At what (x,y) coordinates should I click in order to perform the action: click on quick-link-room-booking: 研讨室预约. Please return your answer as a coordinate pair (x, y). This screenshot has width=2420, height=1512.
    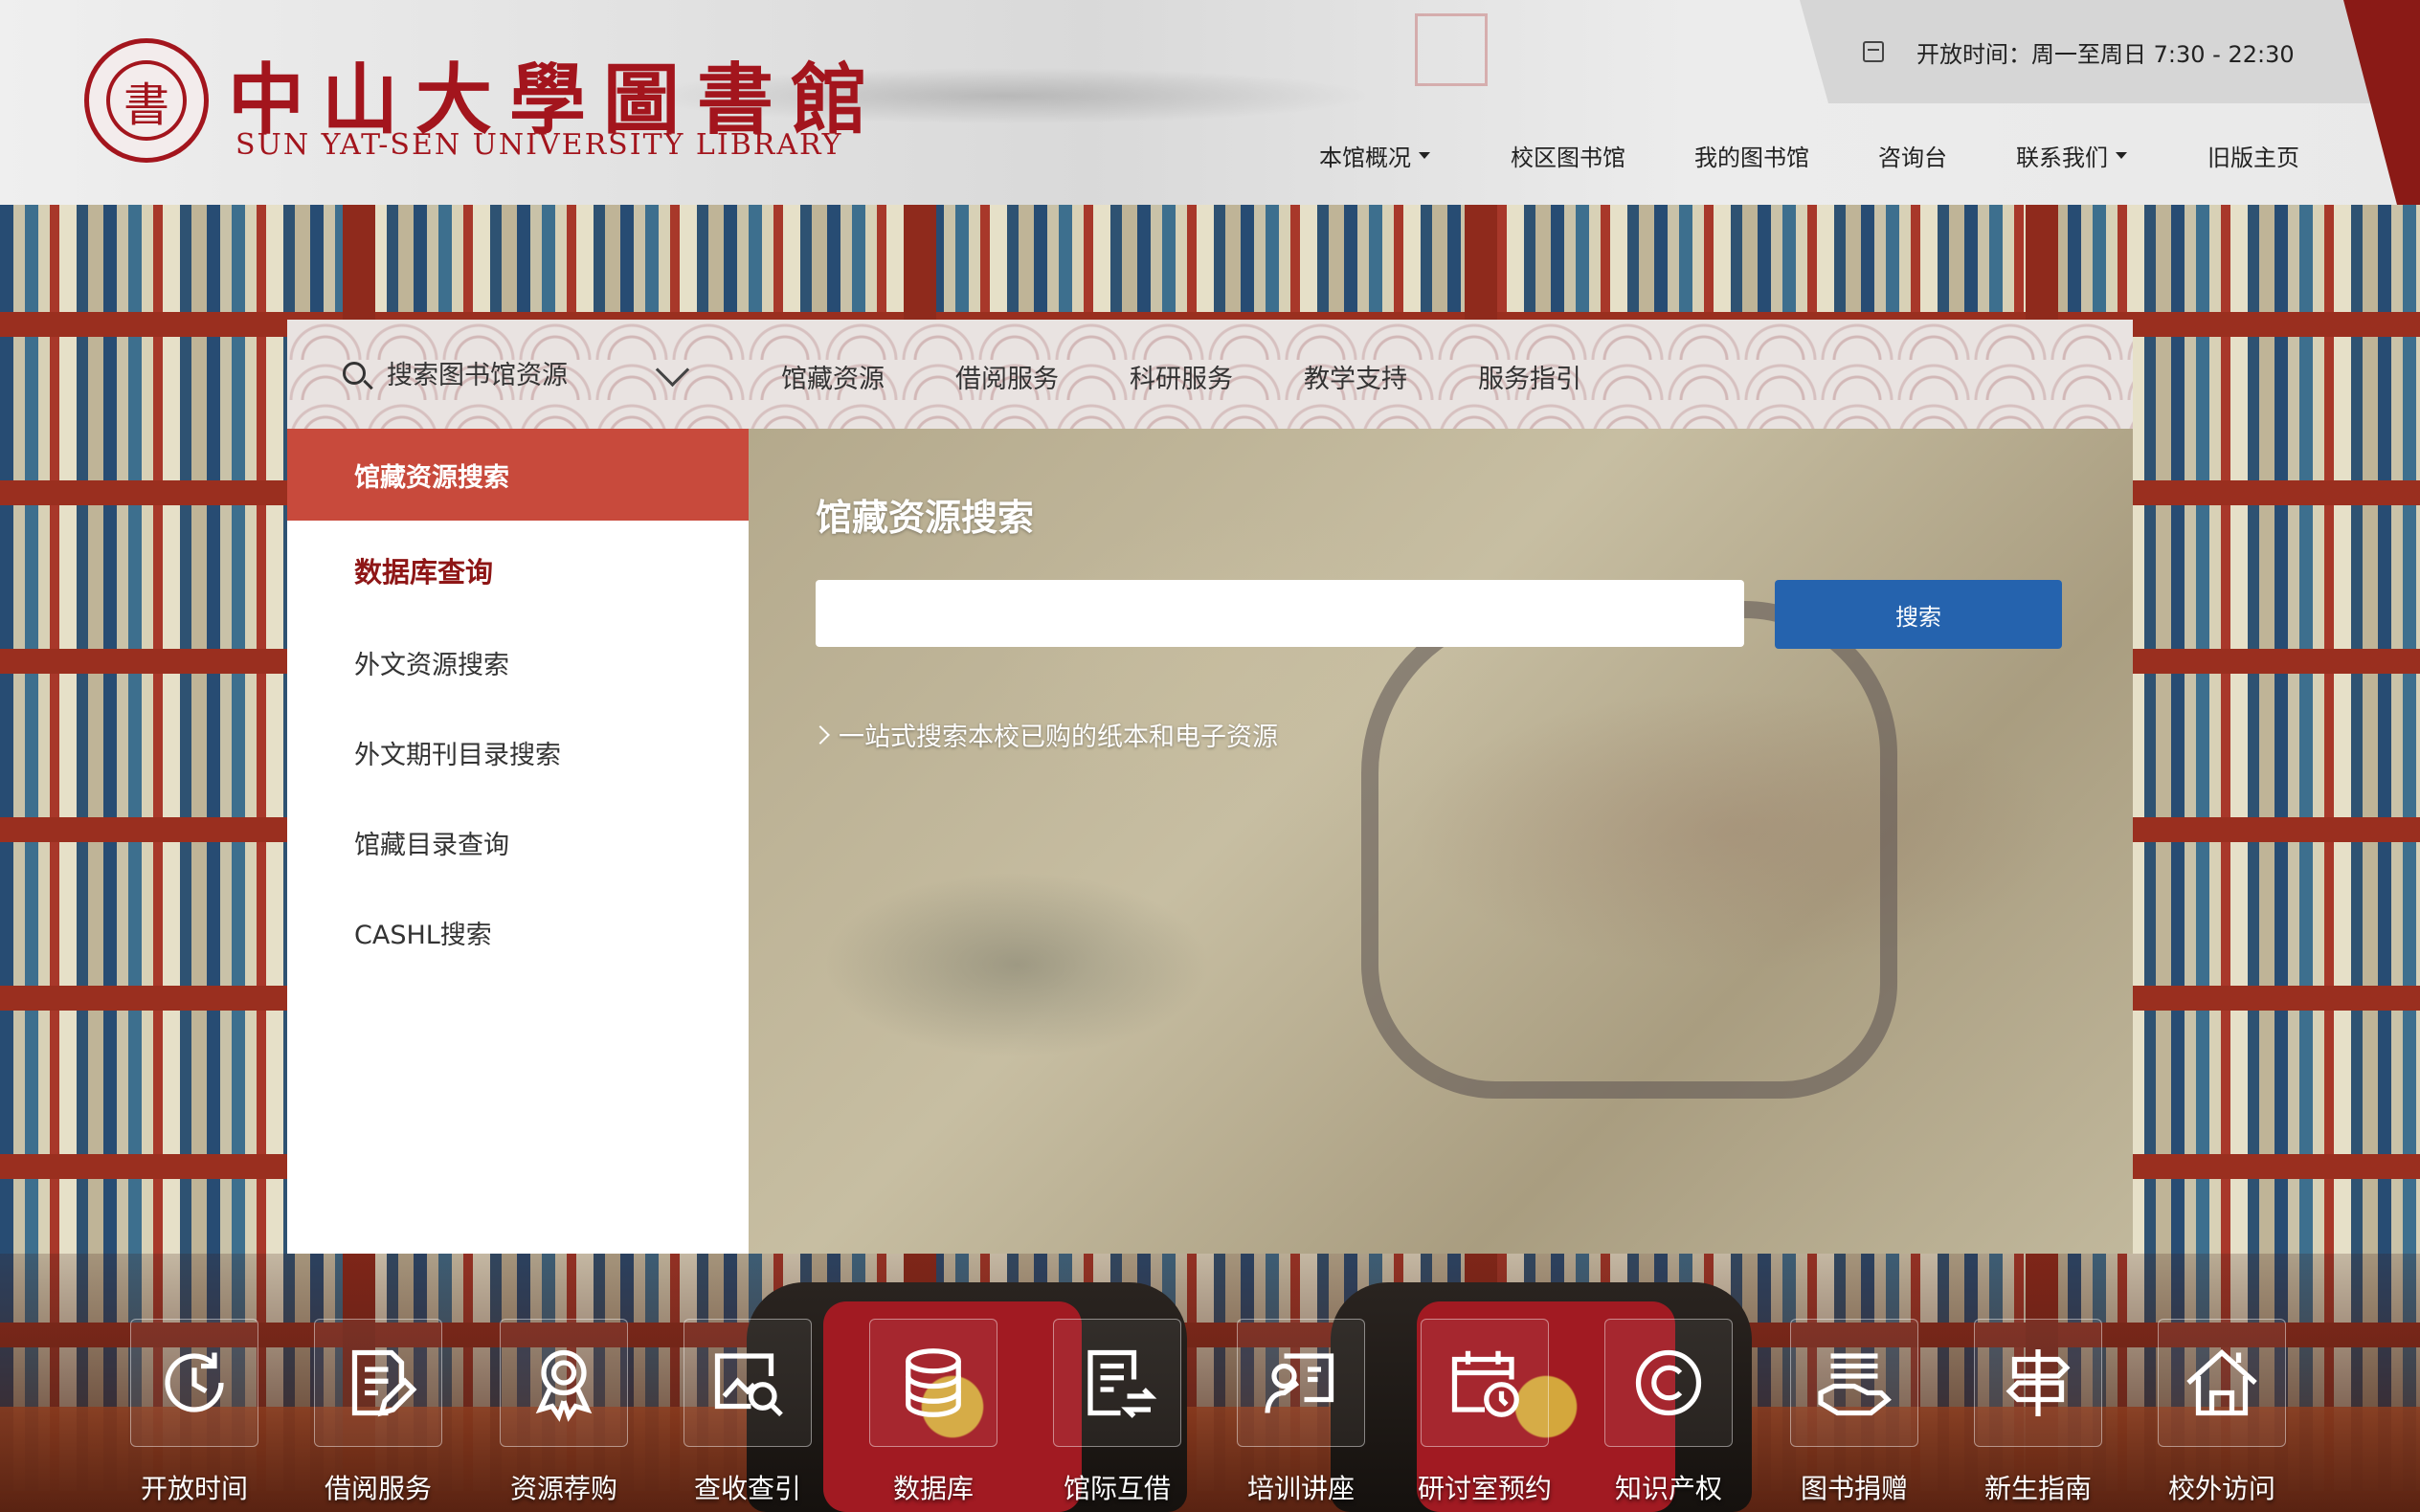
    Looking at the image, I should click on (1485, 1415).